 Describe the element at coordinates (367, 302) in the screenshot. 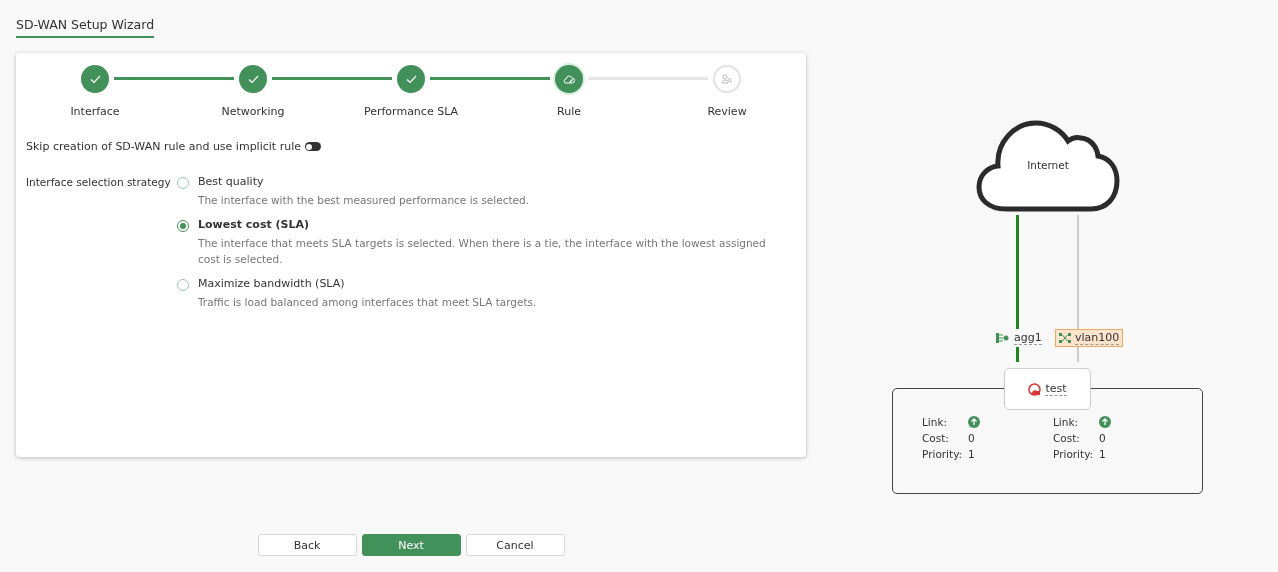

I see `option-description: Traffic is load balanced among interfaces that meet SLA targets.` at that location.